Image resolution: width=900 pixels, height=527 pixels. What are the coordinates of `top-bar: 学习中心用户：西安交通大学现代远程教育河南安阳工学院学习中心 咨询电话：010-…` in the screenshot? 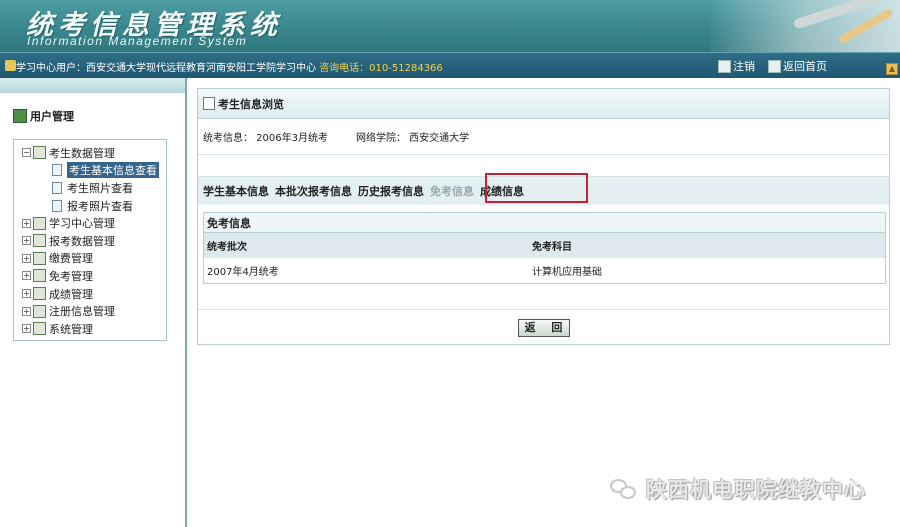 It's located at (450, 65).